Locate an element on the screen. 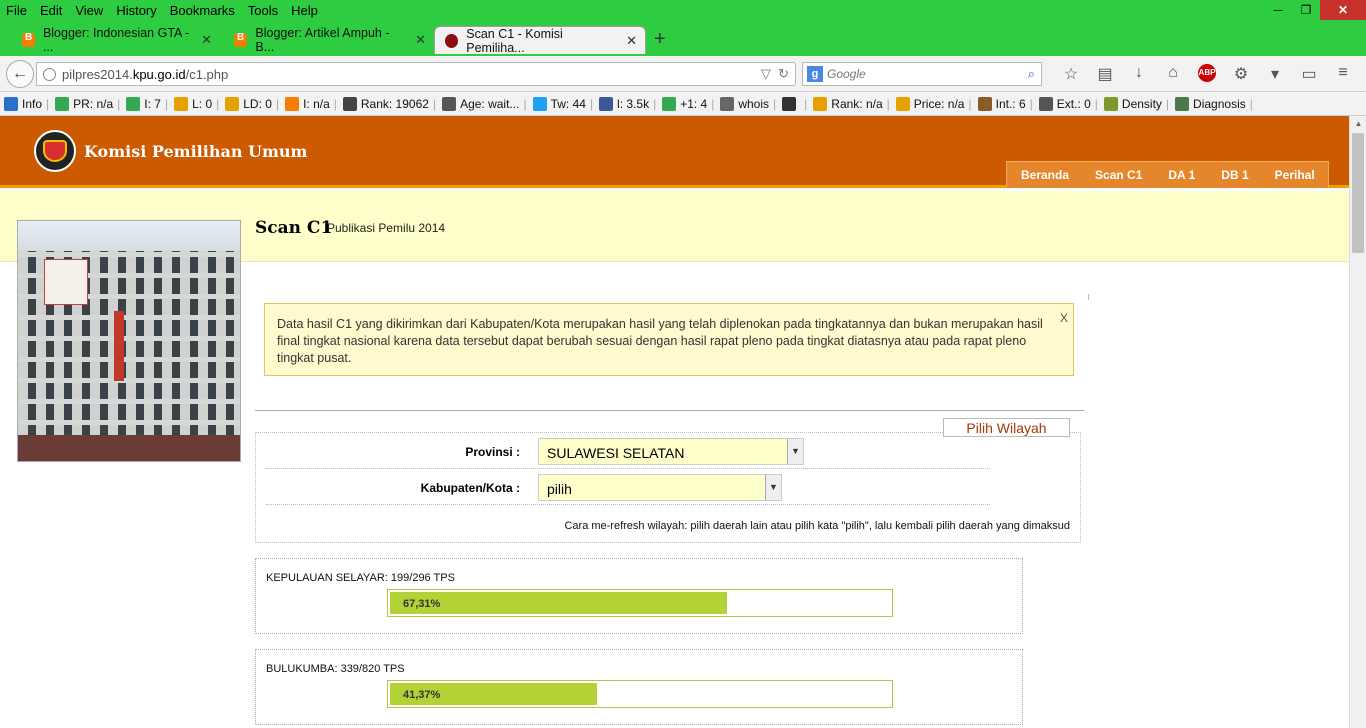 The image size is (1366, 728). seo-toolbar-label: Density is located at coordinates (1141, 103).